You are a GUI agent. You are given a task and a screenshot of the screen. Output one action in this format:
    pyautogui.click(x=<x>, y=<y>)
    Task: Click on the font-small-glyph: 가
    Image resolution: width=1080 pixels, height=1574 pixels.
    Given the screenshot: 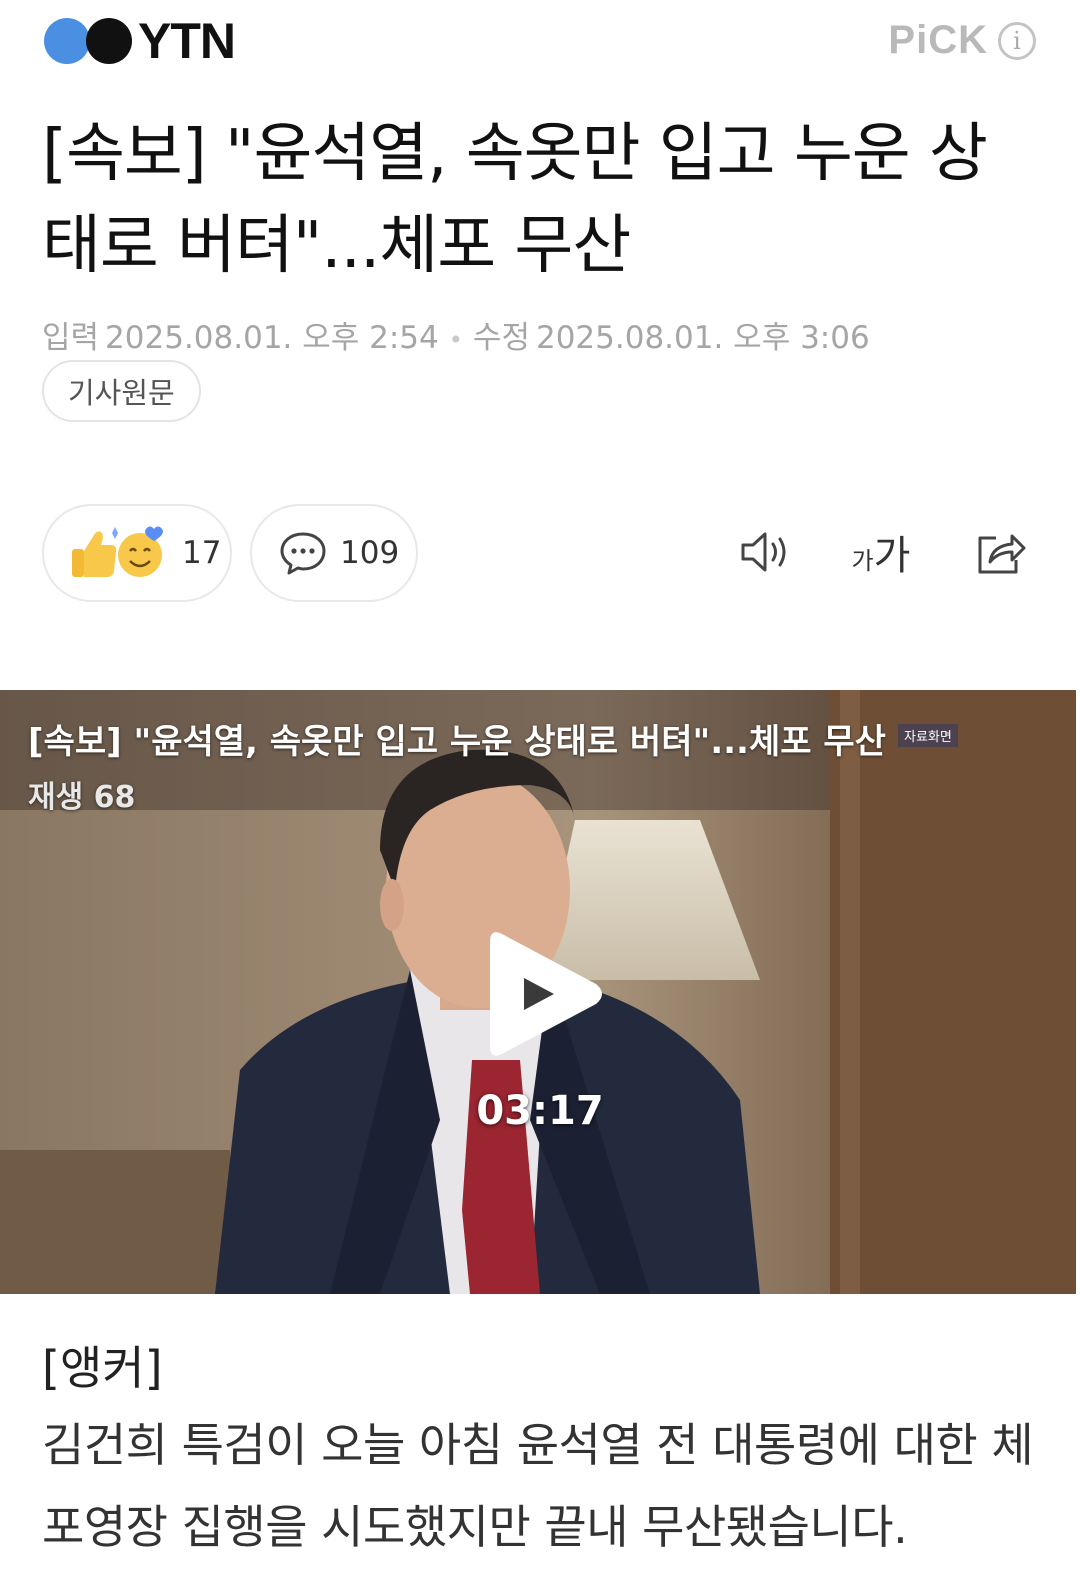 What is the action you would take?
    pyautogui.click(x=862, y=561)
    